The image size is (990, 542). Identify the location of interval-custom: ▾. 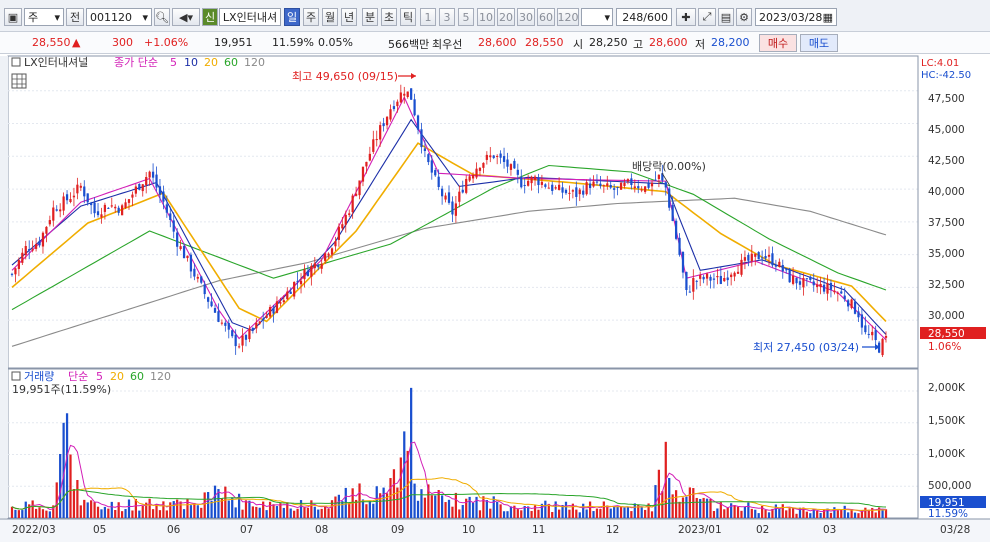
(597, 17).